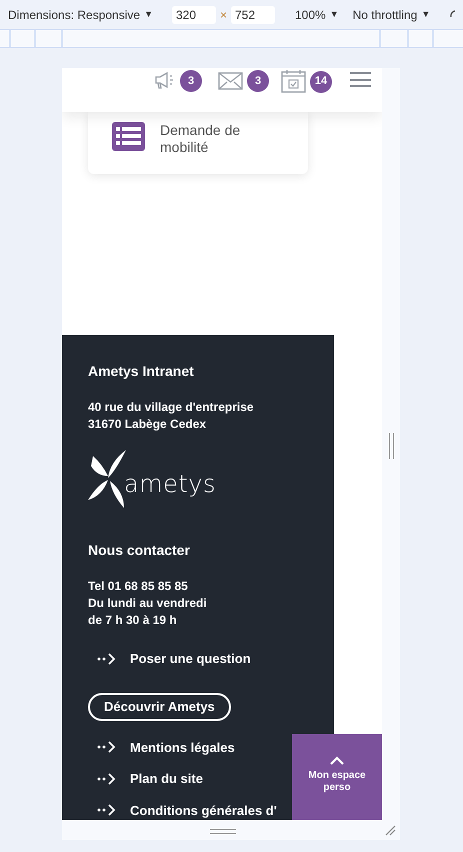  What do you see at coordinates (171, 416) in the screenshot?
I see `address-text: 40 rue du village d'entreprise 31670 Labège Cedex` at bounding box center [171, 416].